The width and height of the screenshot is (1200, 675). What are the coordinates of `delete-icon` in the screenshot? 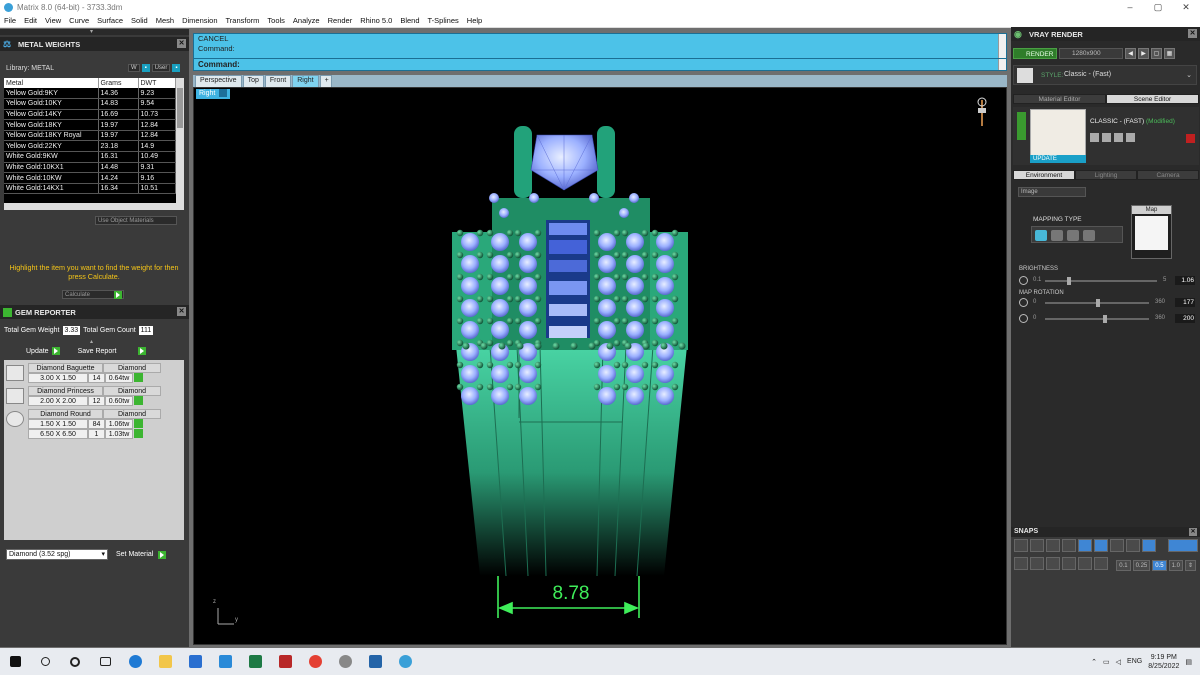 It's located at (1190, 138).